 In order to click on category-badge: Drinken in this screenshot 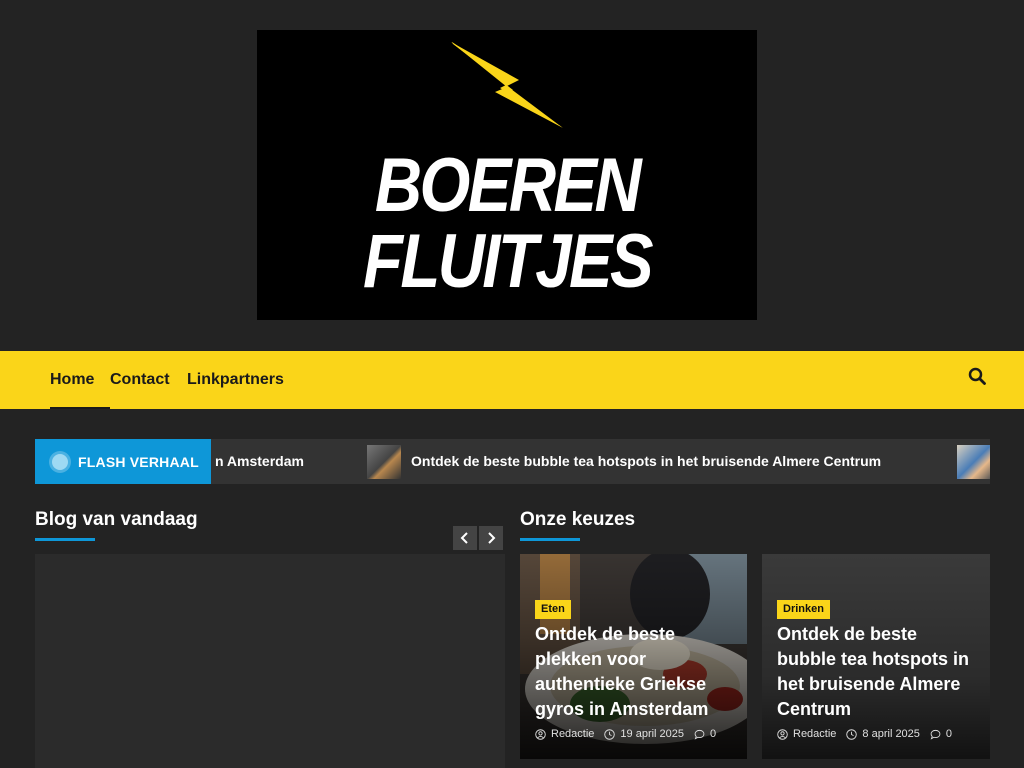, I will do `click(803, 610)`.